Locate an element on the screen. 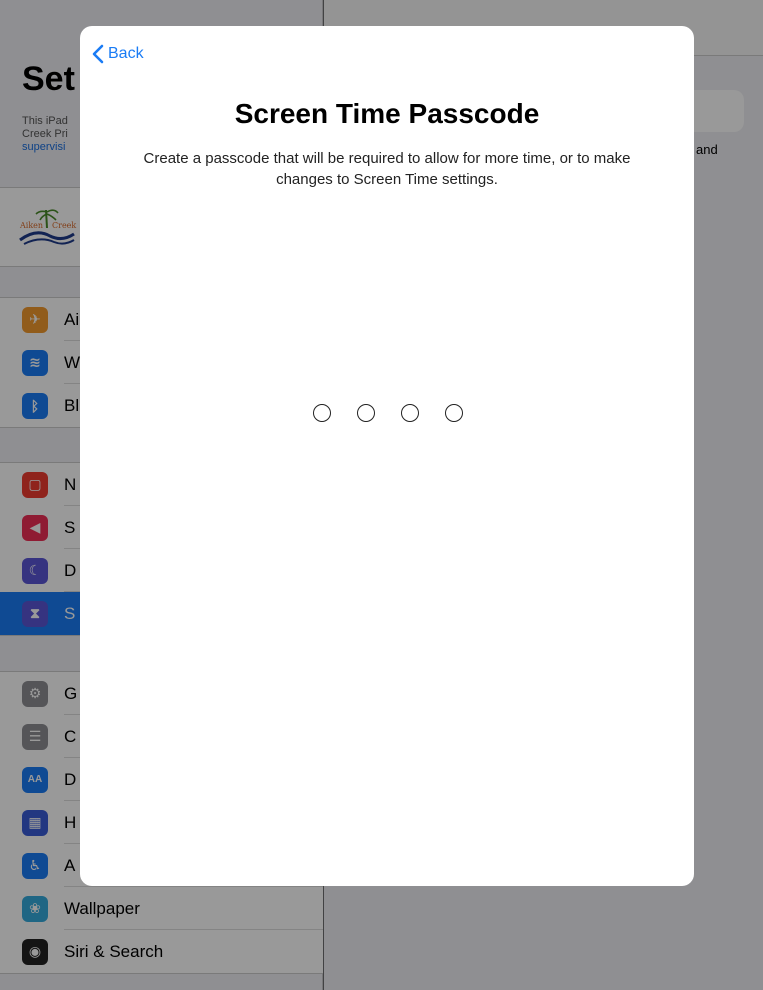 The width and height of the screenshot is (763, 990). chevron-left-icon is located at coordinates (98, 54).